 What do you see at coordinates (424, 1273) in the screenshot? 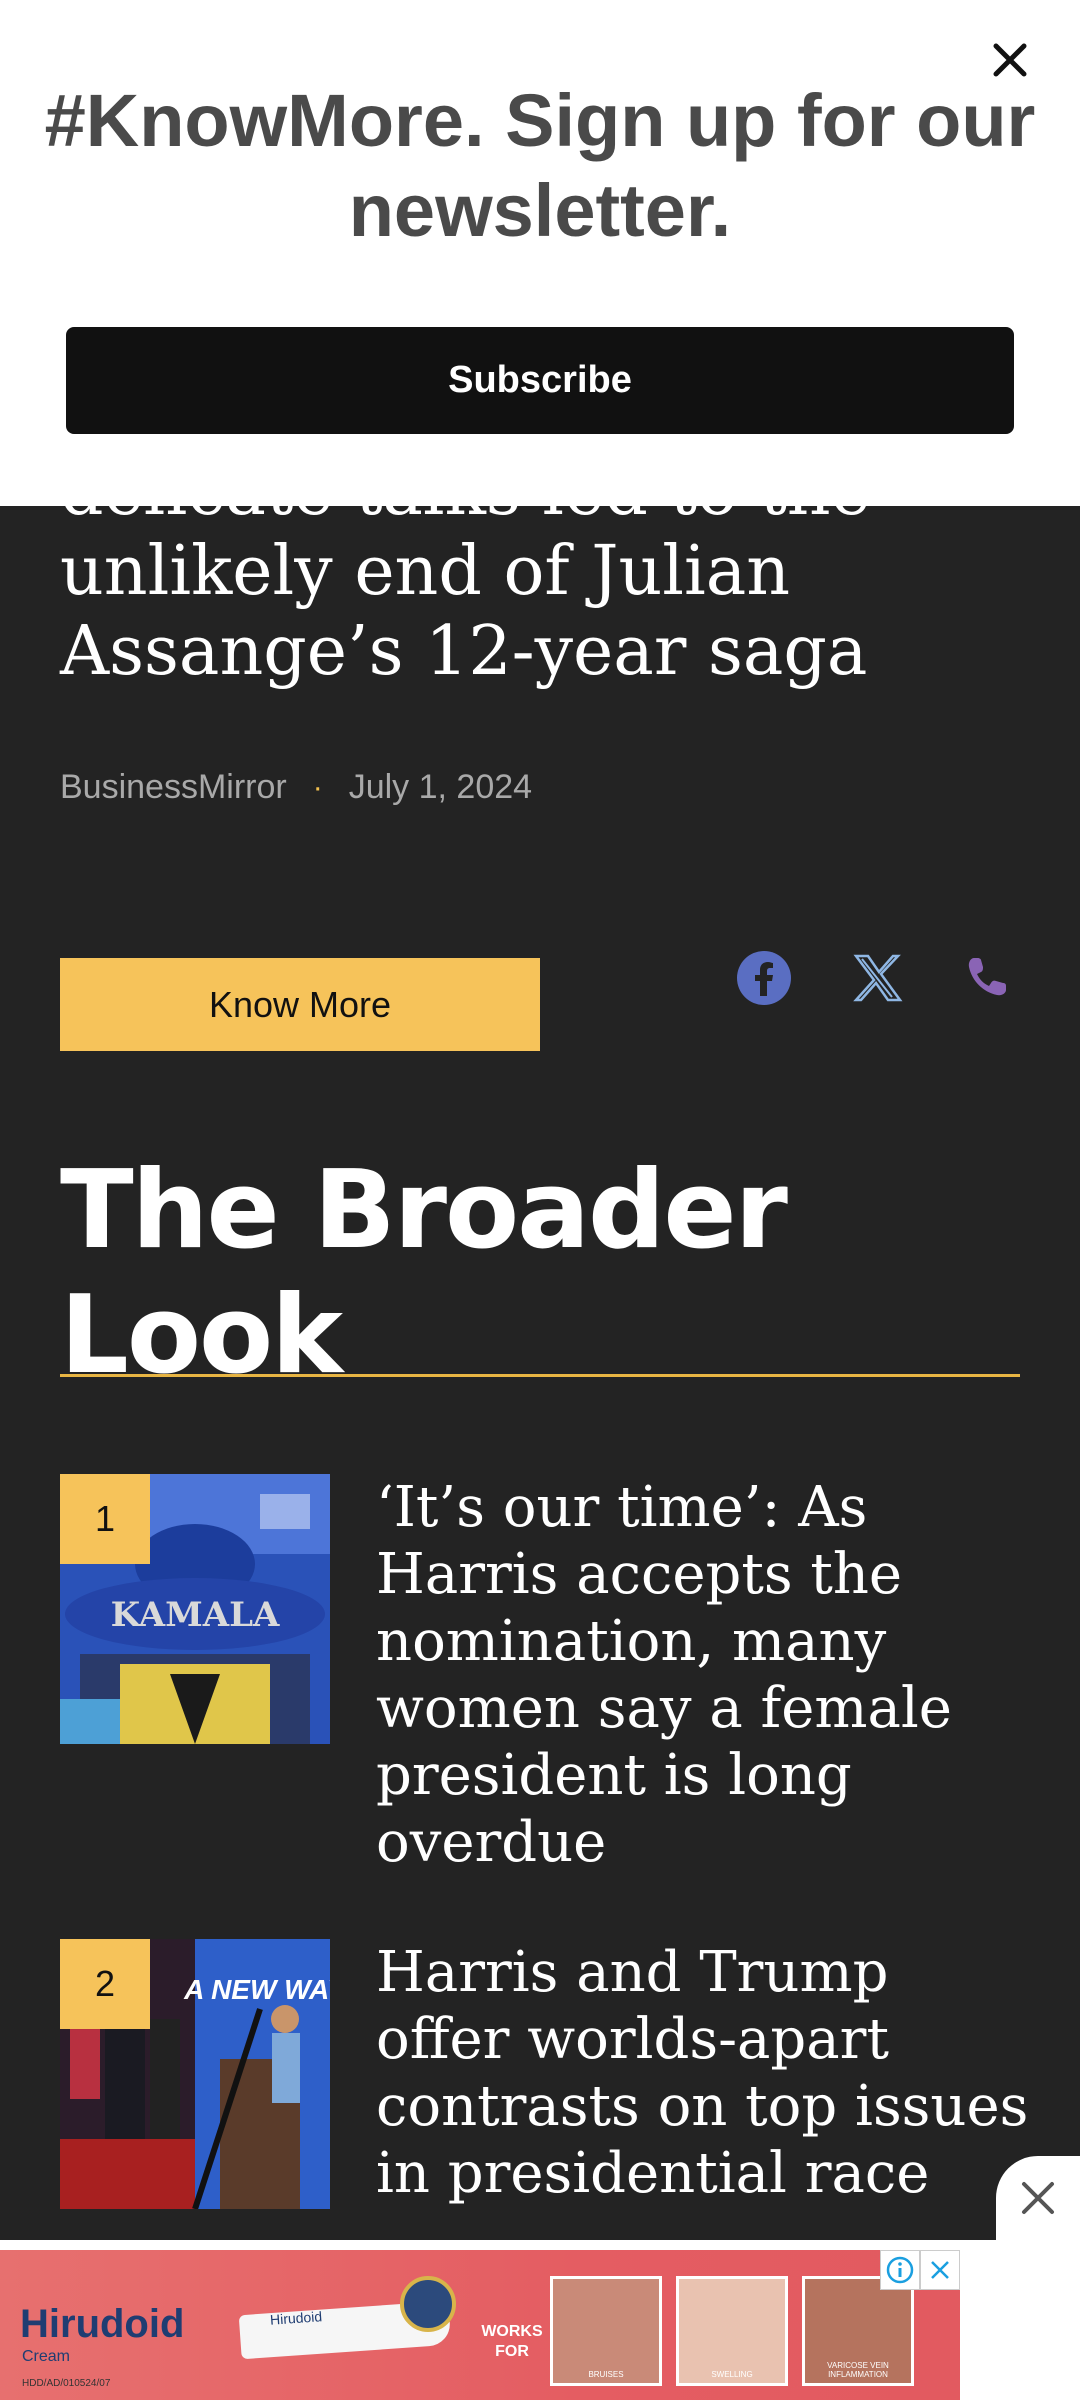
I see `section-title: The Broader Look` at bounding box center [424, 1273].